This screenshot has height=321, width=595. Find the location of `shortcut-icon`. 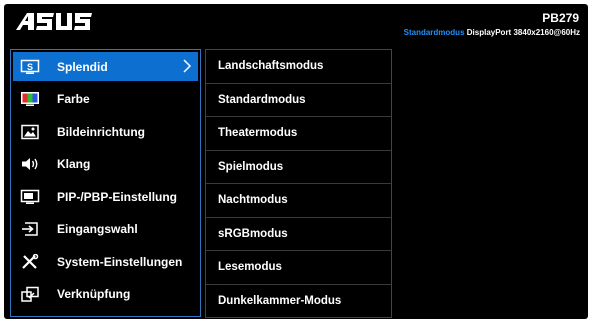

shortcut-icon is located at coordinates (30, 294).